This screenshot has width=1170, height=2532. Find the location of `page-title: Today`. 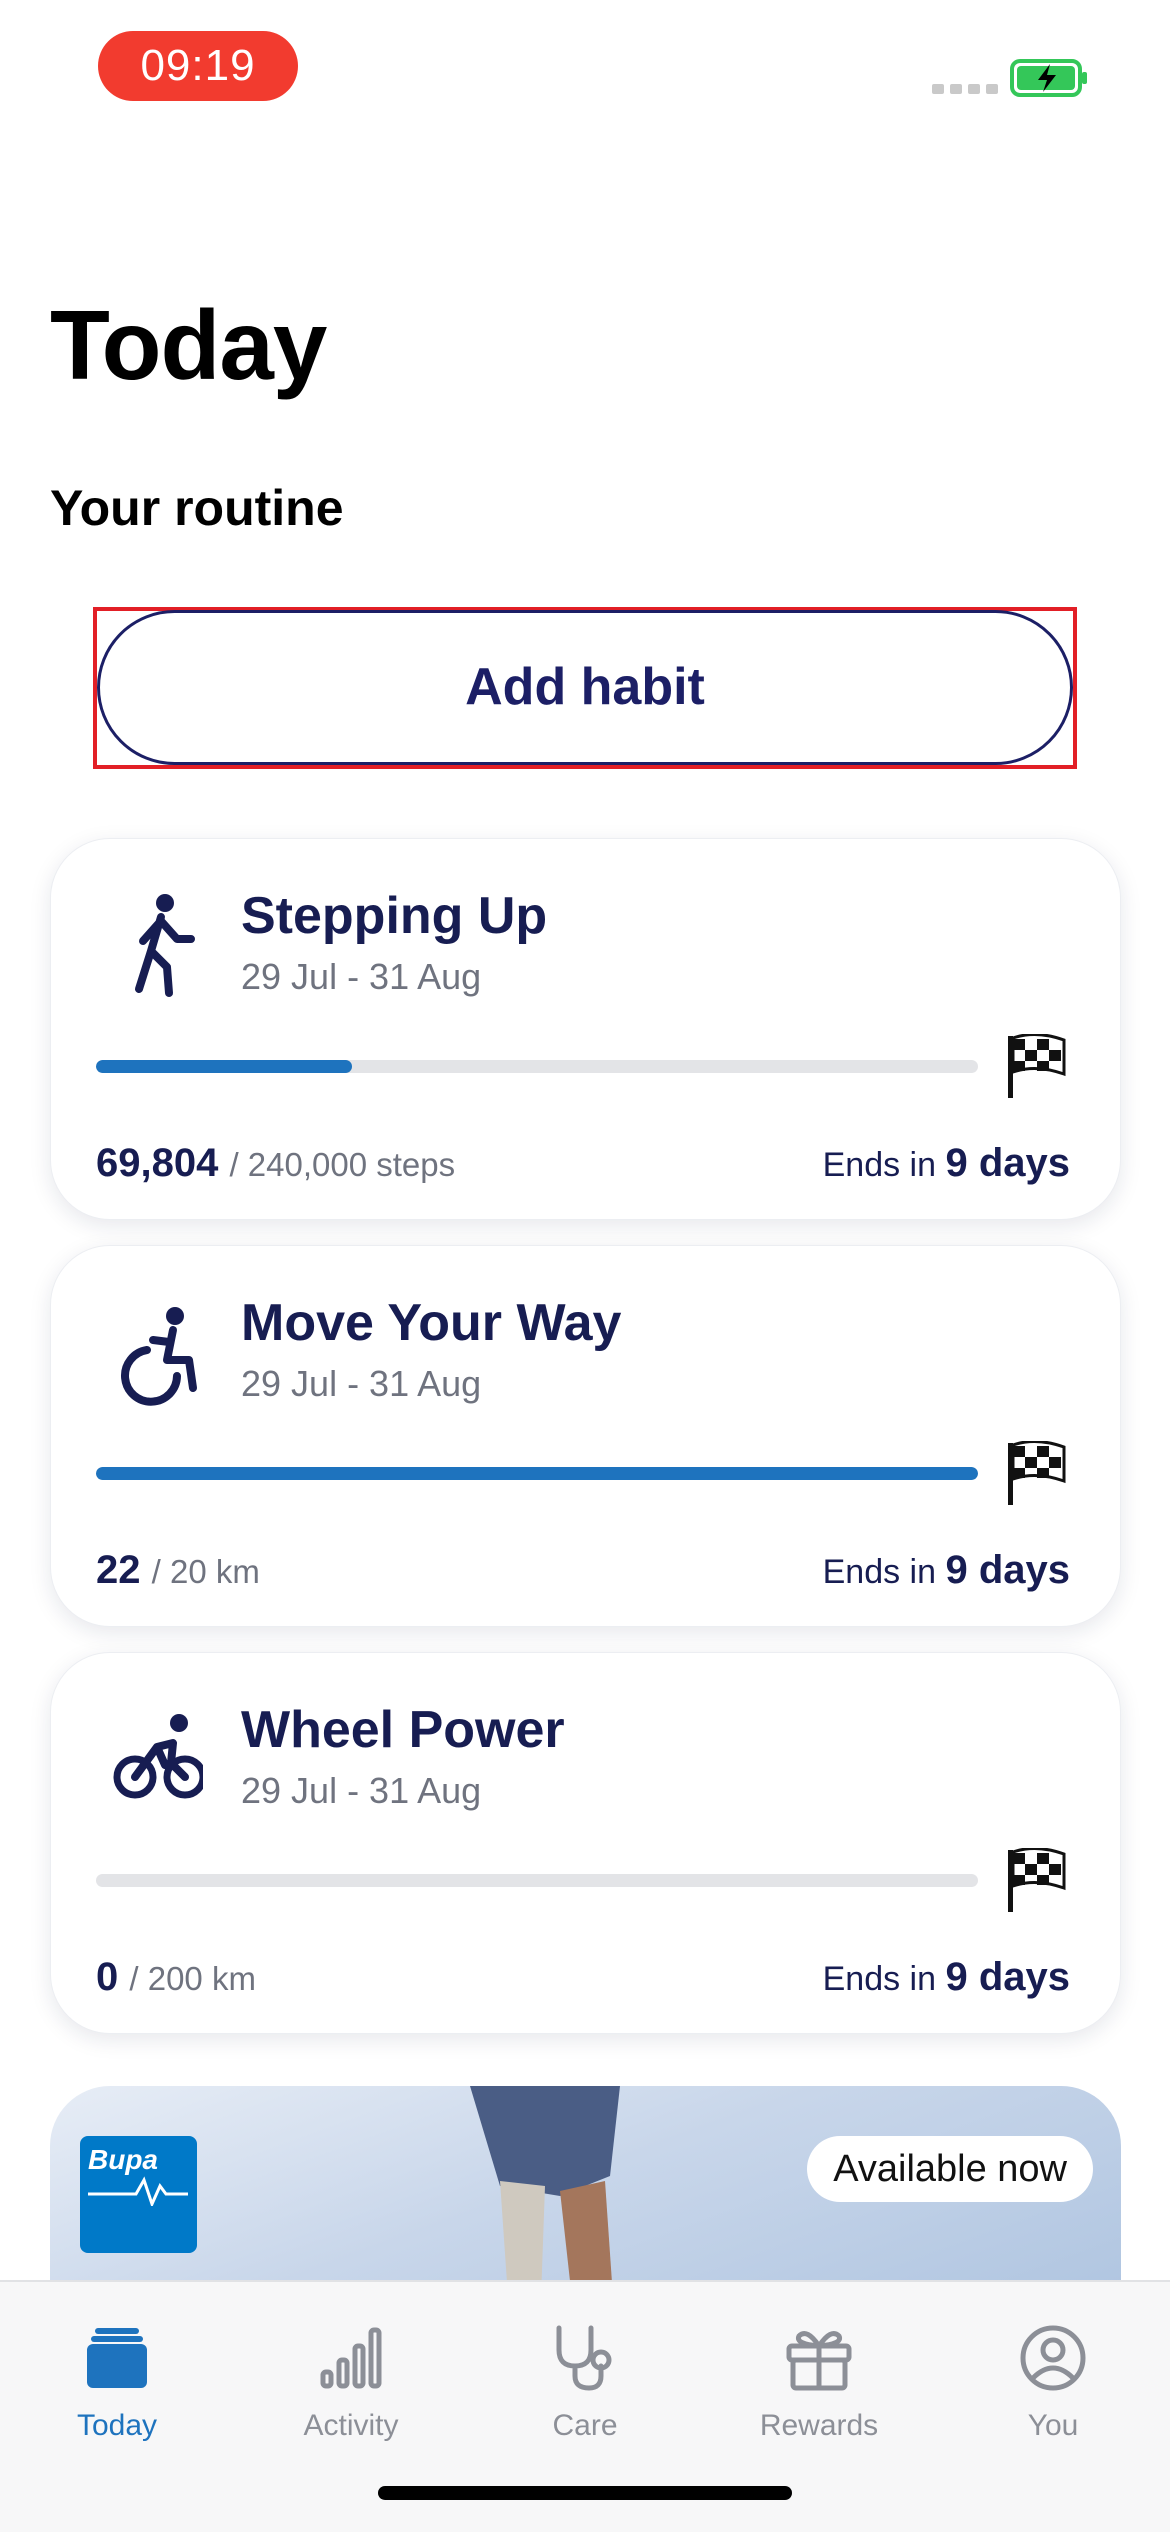

page-title: Today is located at coordinates (188, 345).